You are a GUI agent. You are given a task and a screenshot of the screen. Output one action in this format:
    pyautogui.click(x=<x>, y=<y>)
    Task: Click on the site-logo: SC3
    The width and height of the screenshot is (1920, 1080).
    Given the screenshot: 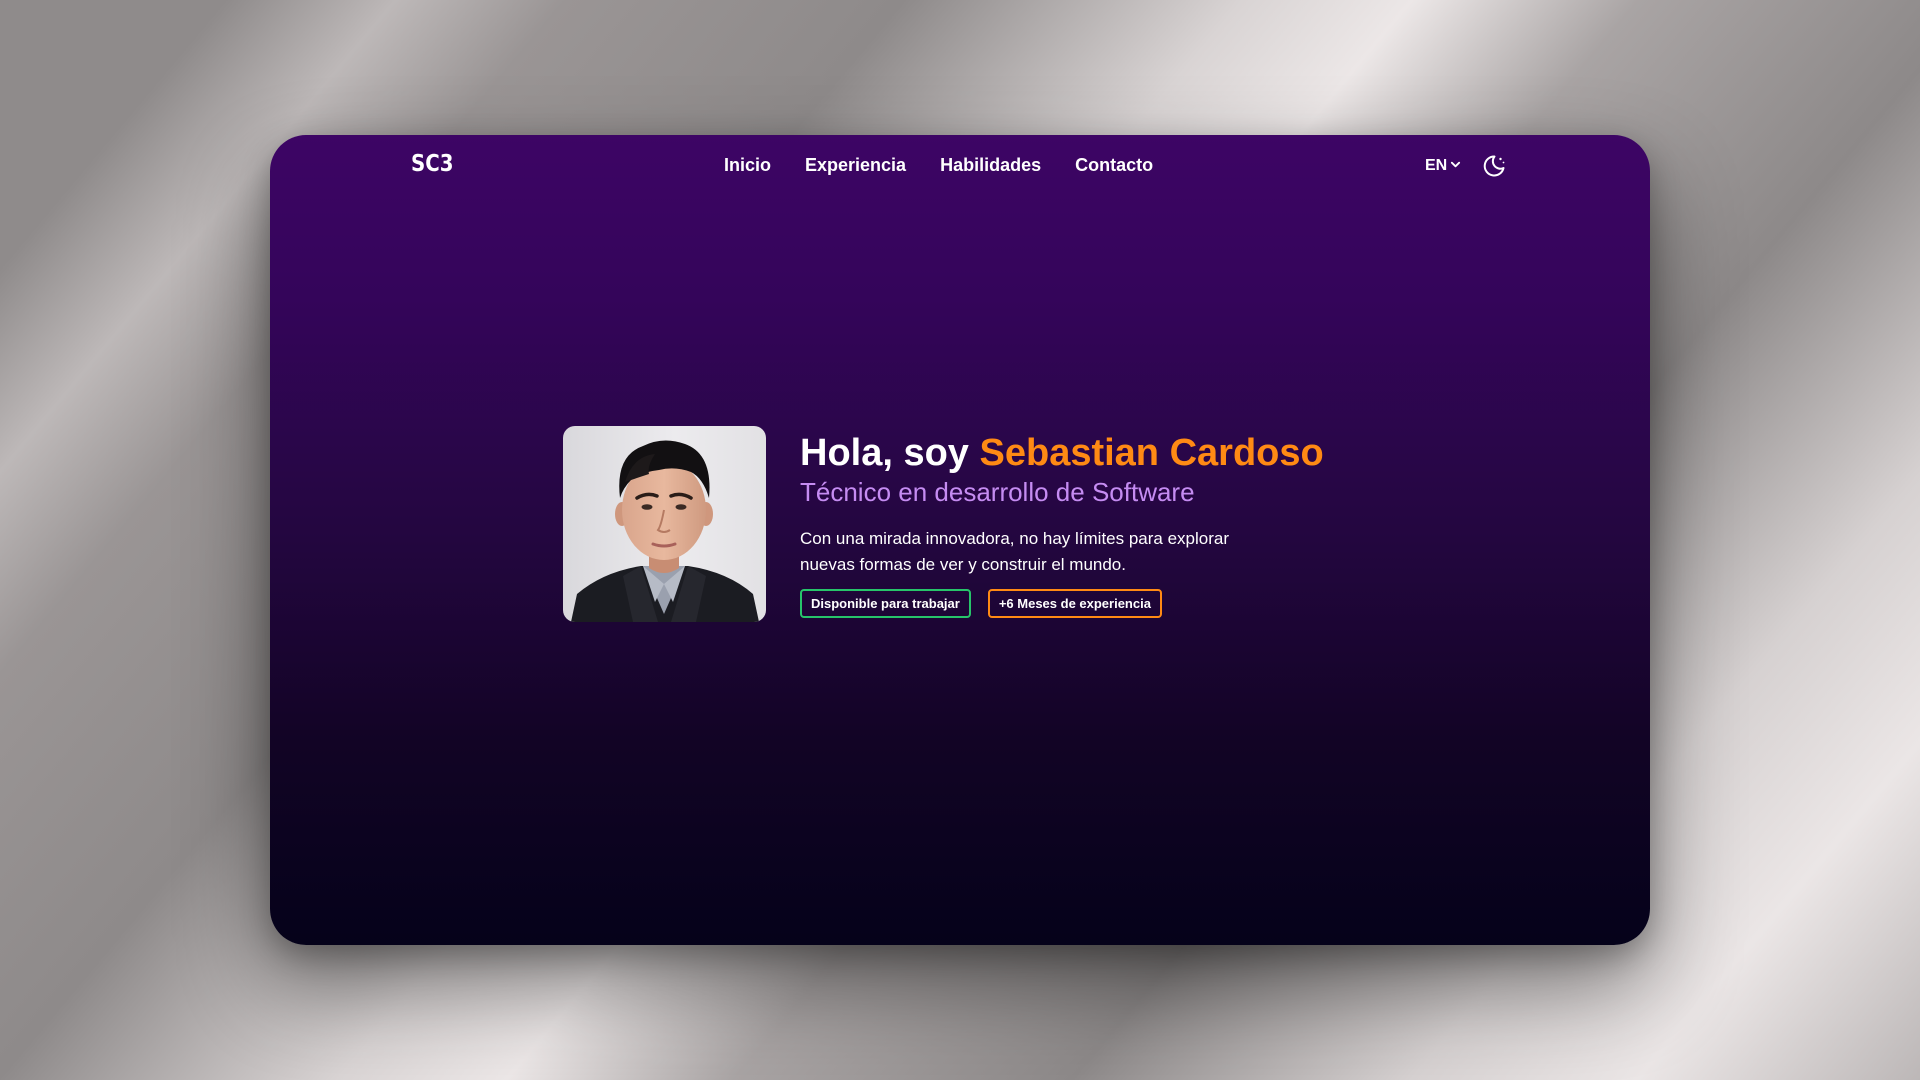 What is the action you would take?
    pyautogui.click(x=432, y=164)
    